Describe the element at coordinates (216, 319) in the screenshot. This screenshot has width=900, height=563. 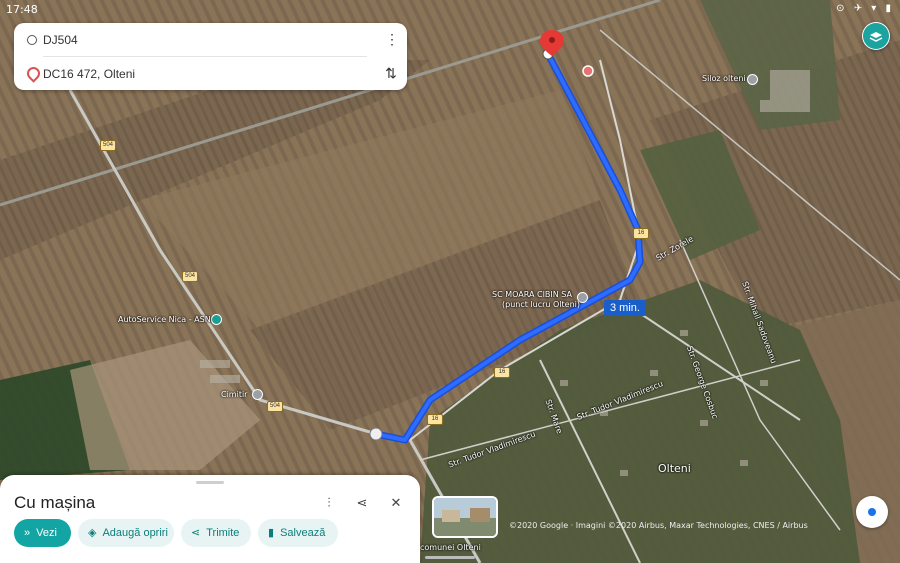
I see `poi-autoservice-icon` at that location.